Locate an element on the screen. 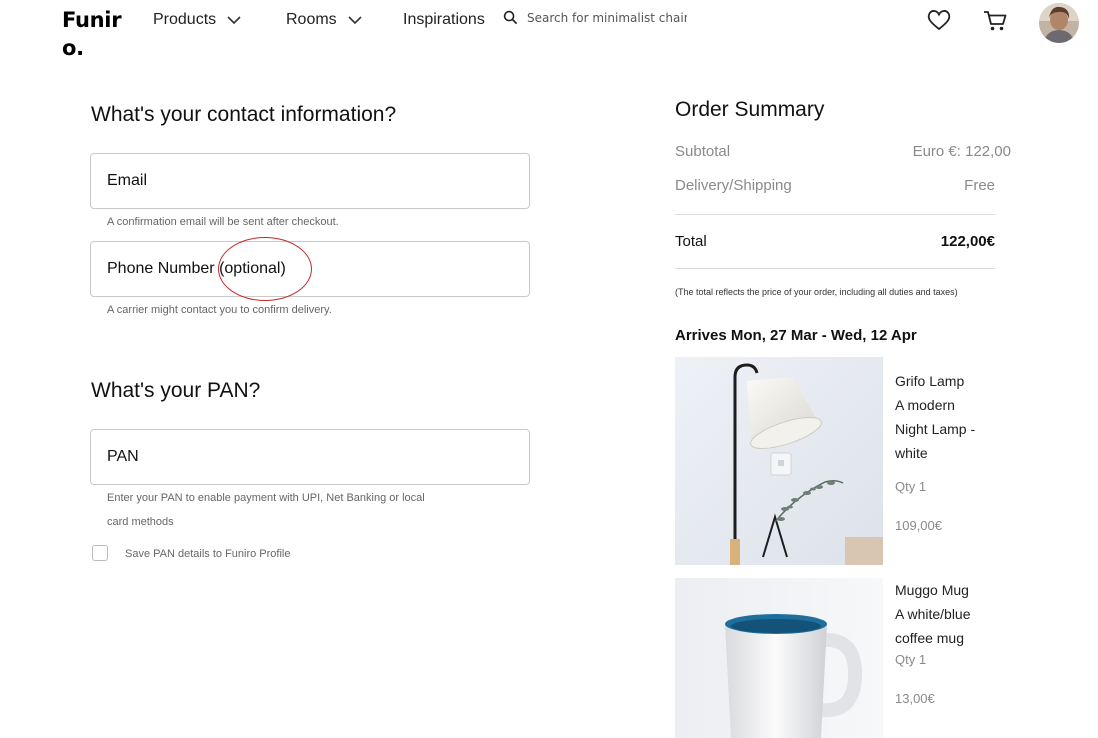 The width and height of the screenshot is (1098, 738). product-image-mug is located at coordinates (779, 658).